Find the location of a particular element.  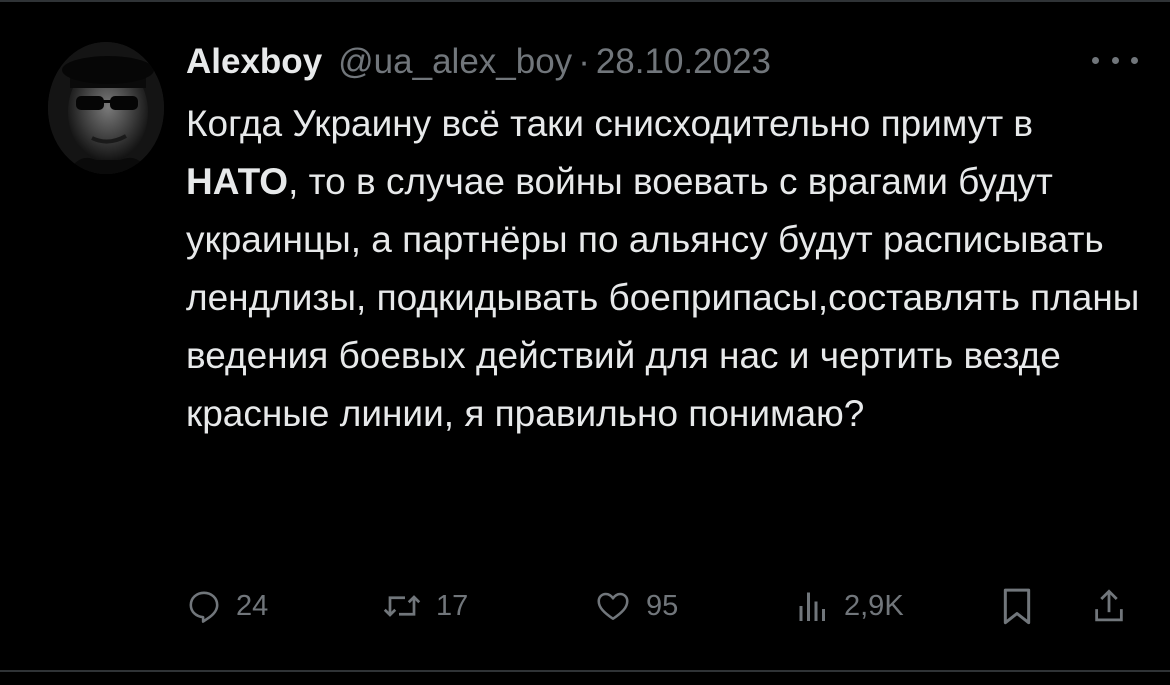

views-button: 2,9K is located at coordinates (850, 606).